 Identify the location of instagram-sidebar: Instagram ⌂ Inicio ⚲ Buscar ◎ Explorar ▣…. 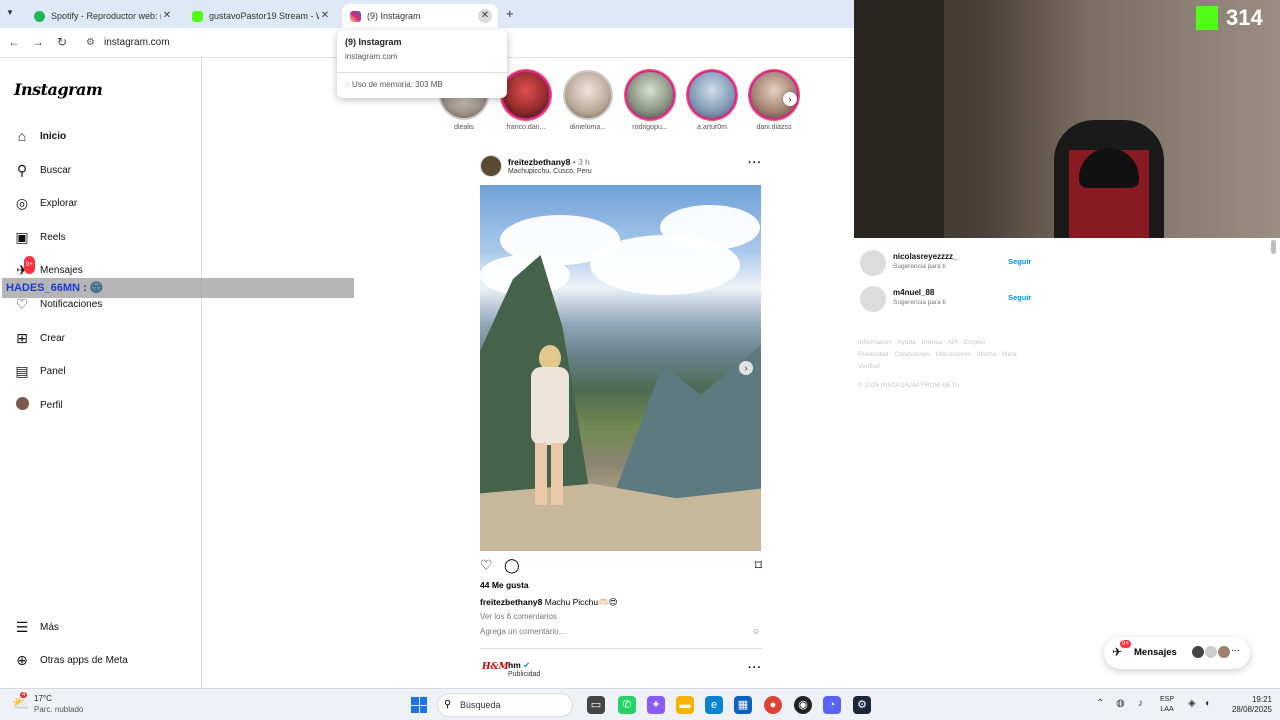
(101, 373).